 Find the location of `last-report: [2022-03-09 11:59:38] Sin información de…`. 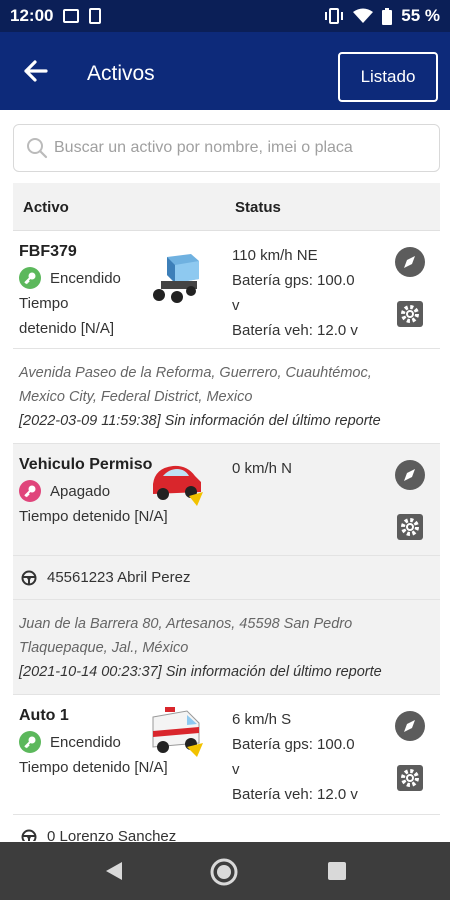

last-report: [2022-03-09 11:59:38] Sin información de… is located at coordinates (200, 421).